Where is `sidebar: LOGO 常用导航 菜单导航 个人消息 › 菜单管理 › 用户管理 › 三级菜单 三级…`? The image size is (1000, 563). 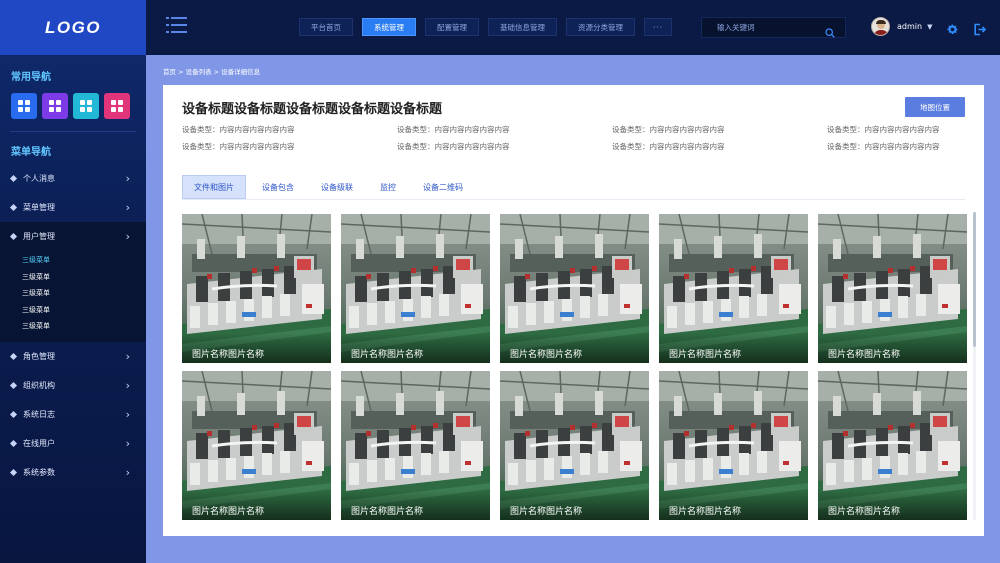 sidebar: LOGO 常用导航 菜单导航 个人消息 › 菜单管理 › 用户管理 › 三级菜单 三级… is located at coordinates (73, 281).